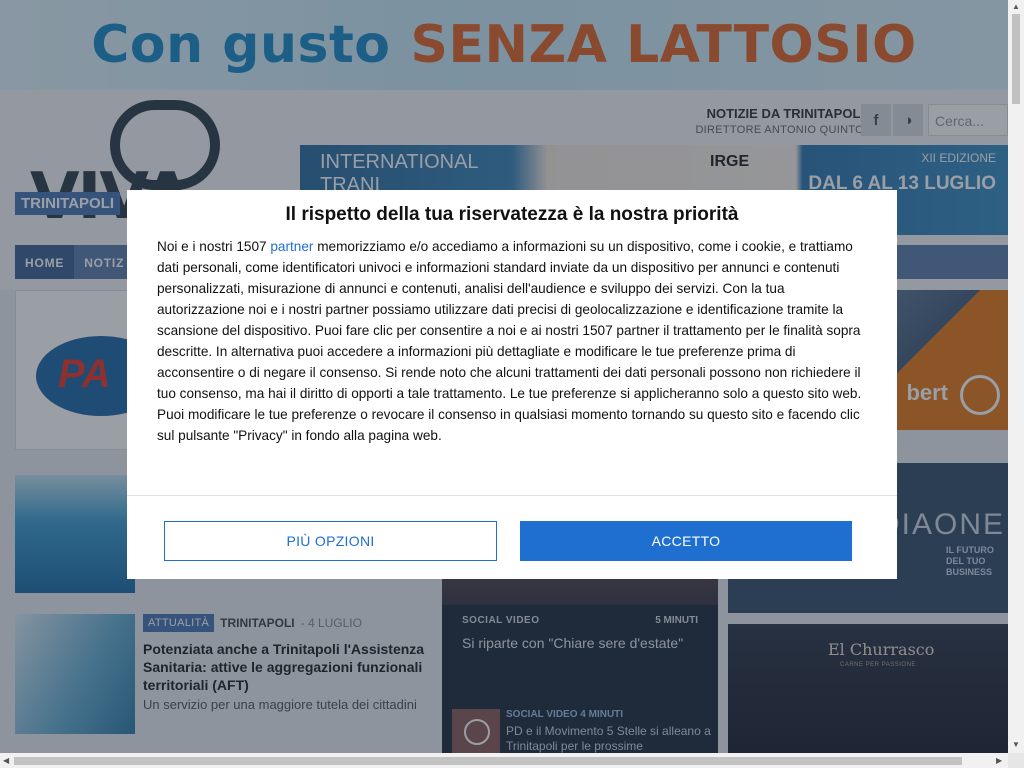 This screenshot has height=768, width=1024. I want to click on more-options-button: PIÙ OPZIONI, so click(330, 541).